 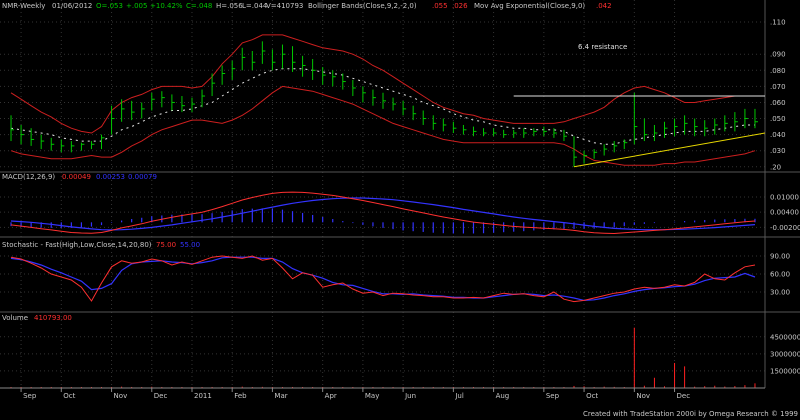 What do you see at coordinates (190, 245) in the screenshot?
I see `stochastic-readout-d: 55.00` at bounding box center [190, 245].